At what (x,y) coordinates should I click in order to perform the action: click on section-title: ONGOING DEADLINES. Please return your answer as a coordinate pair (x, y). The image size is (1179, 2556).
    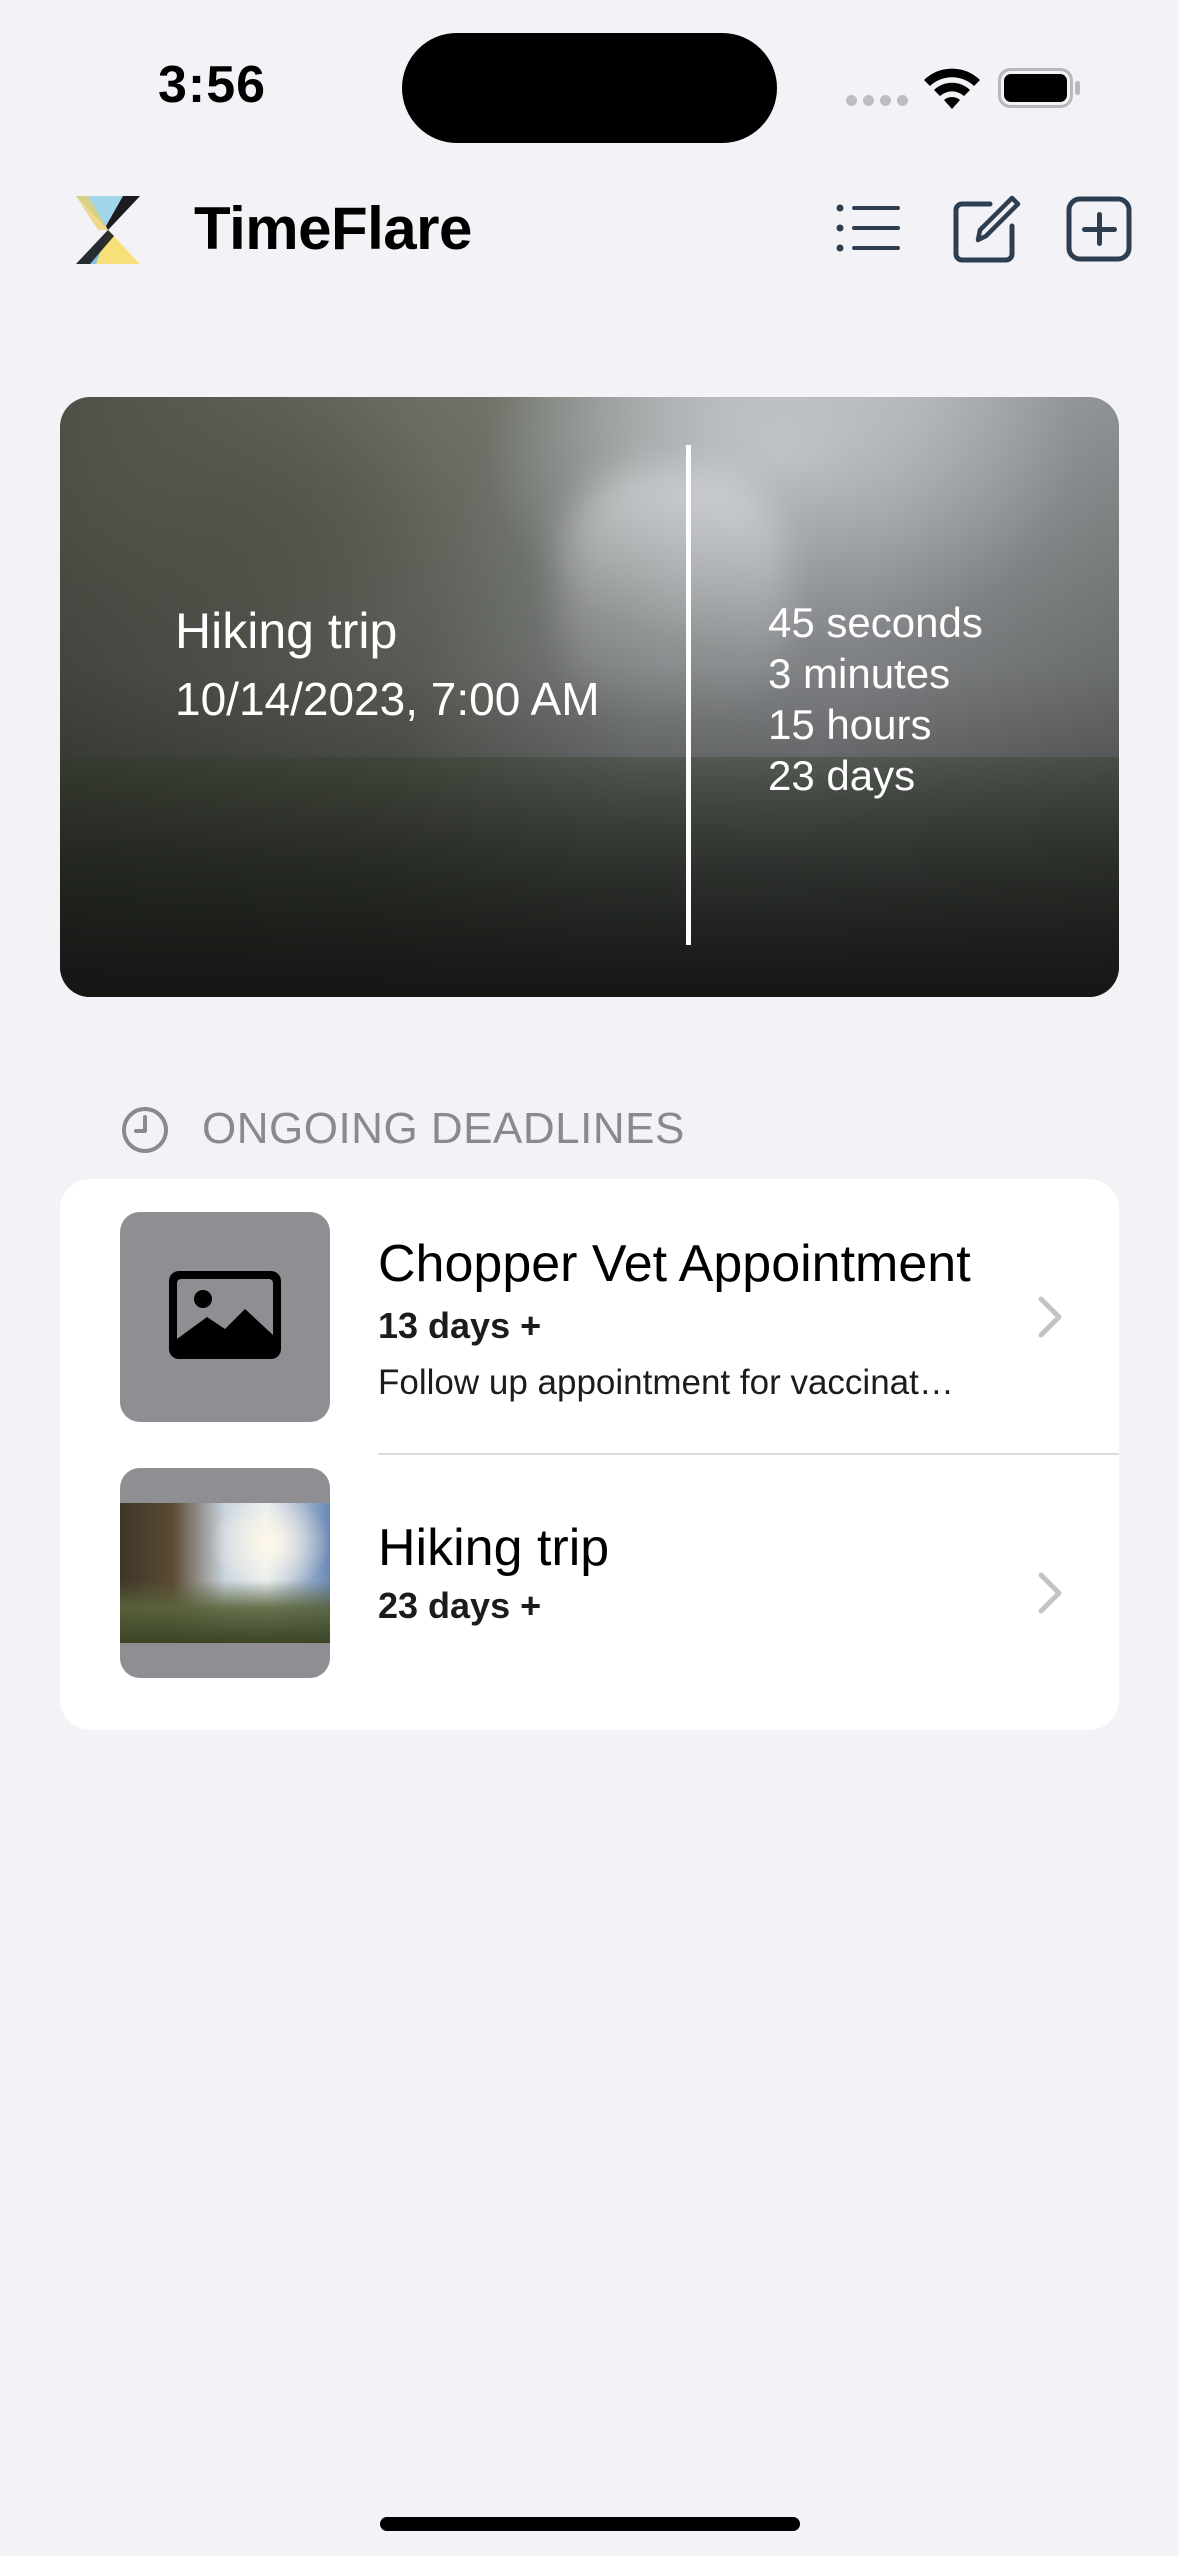
    Looking at the image, I should click on (443, 1128).